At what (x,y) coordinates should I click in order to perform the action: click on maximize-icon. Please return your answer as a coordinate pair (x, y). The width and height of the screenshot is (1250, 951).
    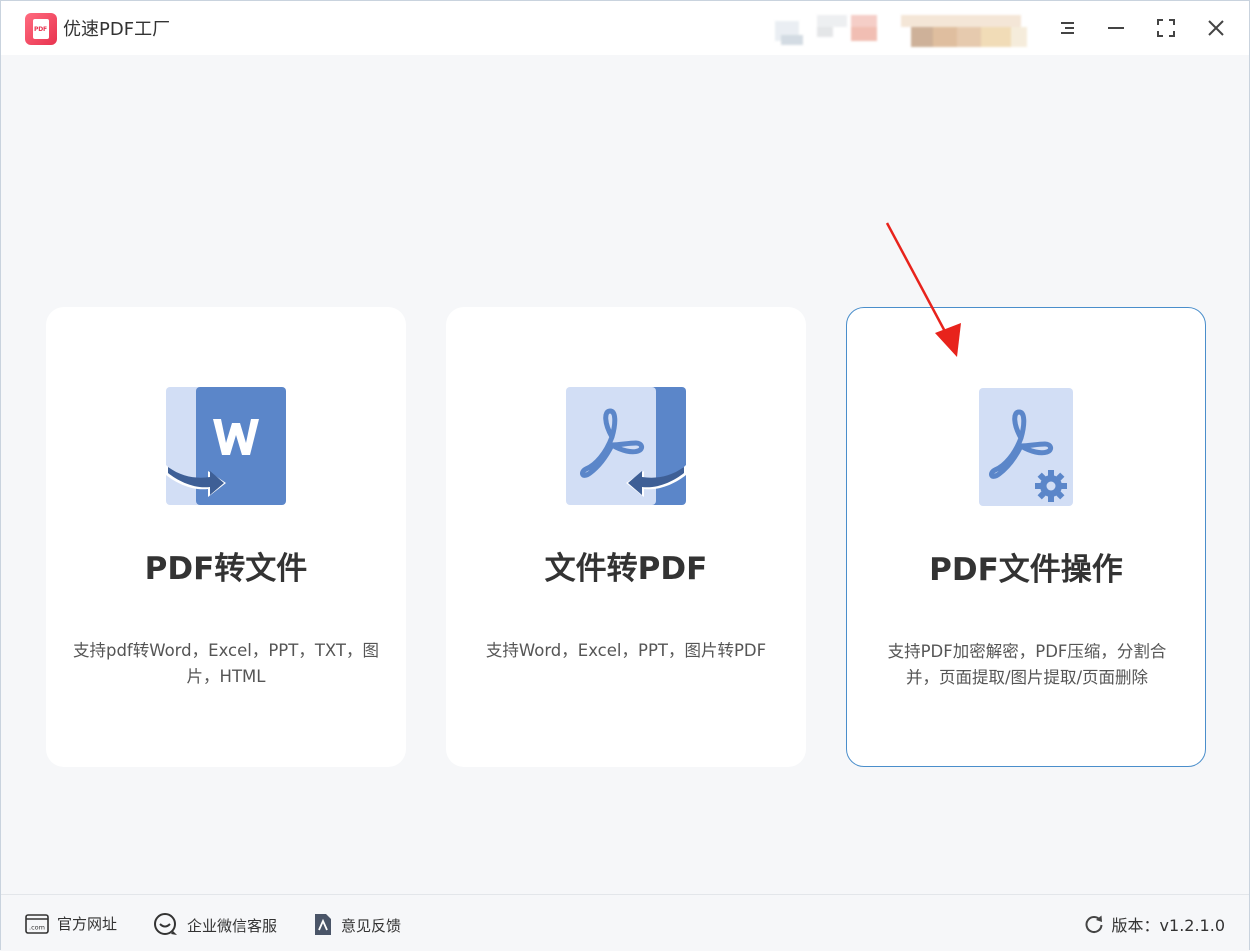
    Looking at the image, I should click on (1166, 28).